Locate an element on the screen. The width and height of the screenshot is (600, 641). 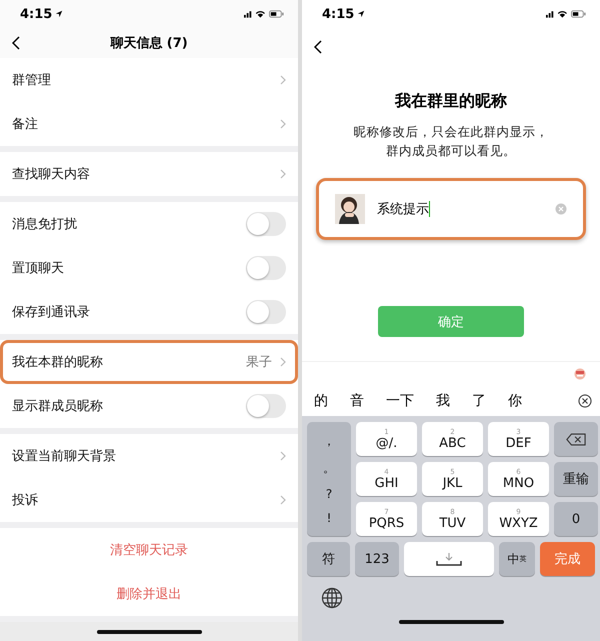
candidate-word: 的 is located at coordinates (321, 401).